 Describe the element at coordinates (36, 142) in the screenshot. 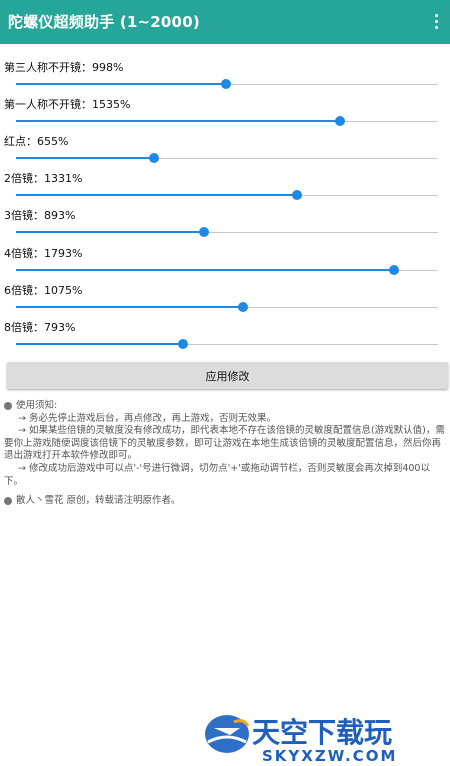

I see `setting-label: 红点：655%` at that location.